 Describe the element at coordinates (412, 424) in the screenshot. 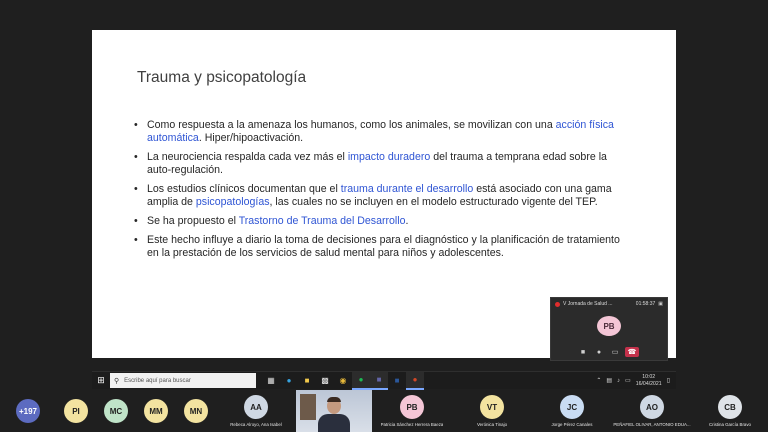

I see `participant-name: Patricia Sánchez Herrera Baeza` at that location.